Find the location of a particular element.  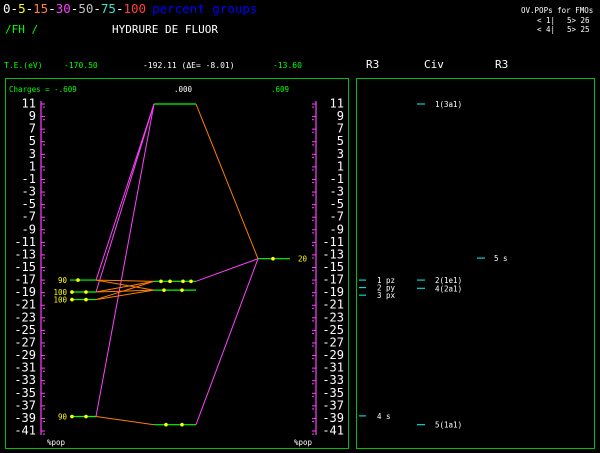

legend-scale-1: - is located at coordinates (15, 8).